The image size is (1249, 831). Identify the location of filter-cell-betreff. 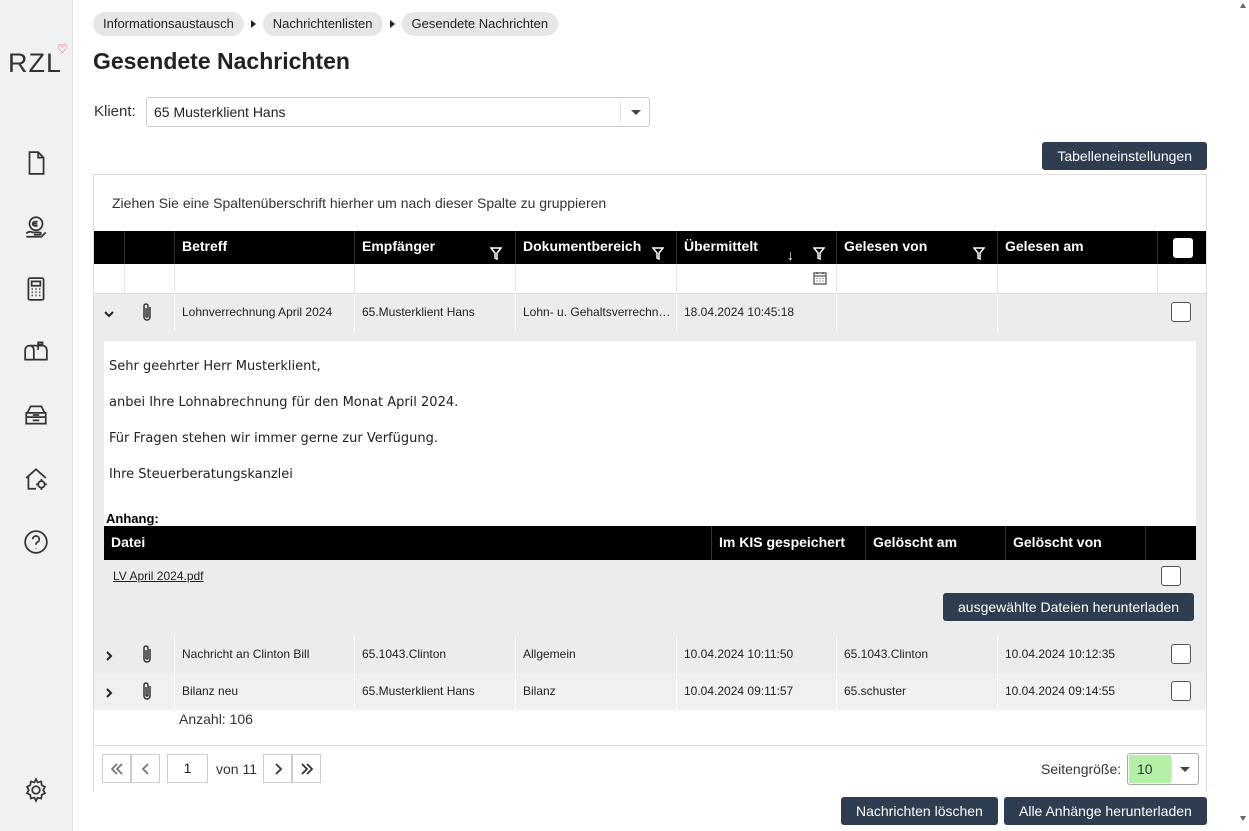
(264, 279).